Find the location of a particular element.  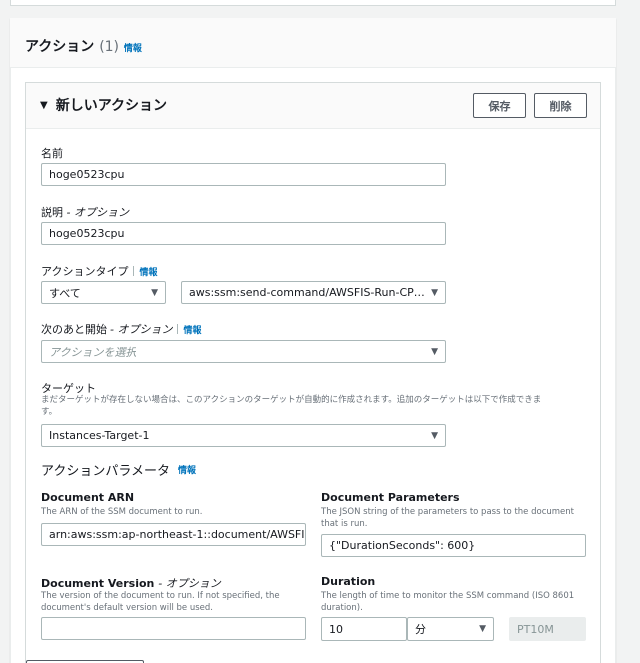

document-arn-description: The ARN of the SSM document to run. is located at coordinates (122, 512).